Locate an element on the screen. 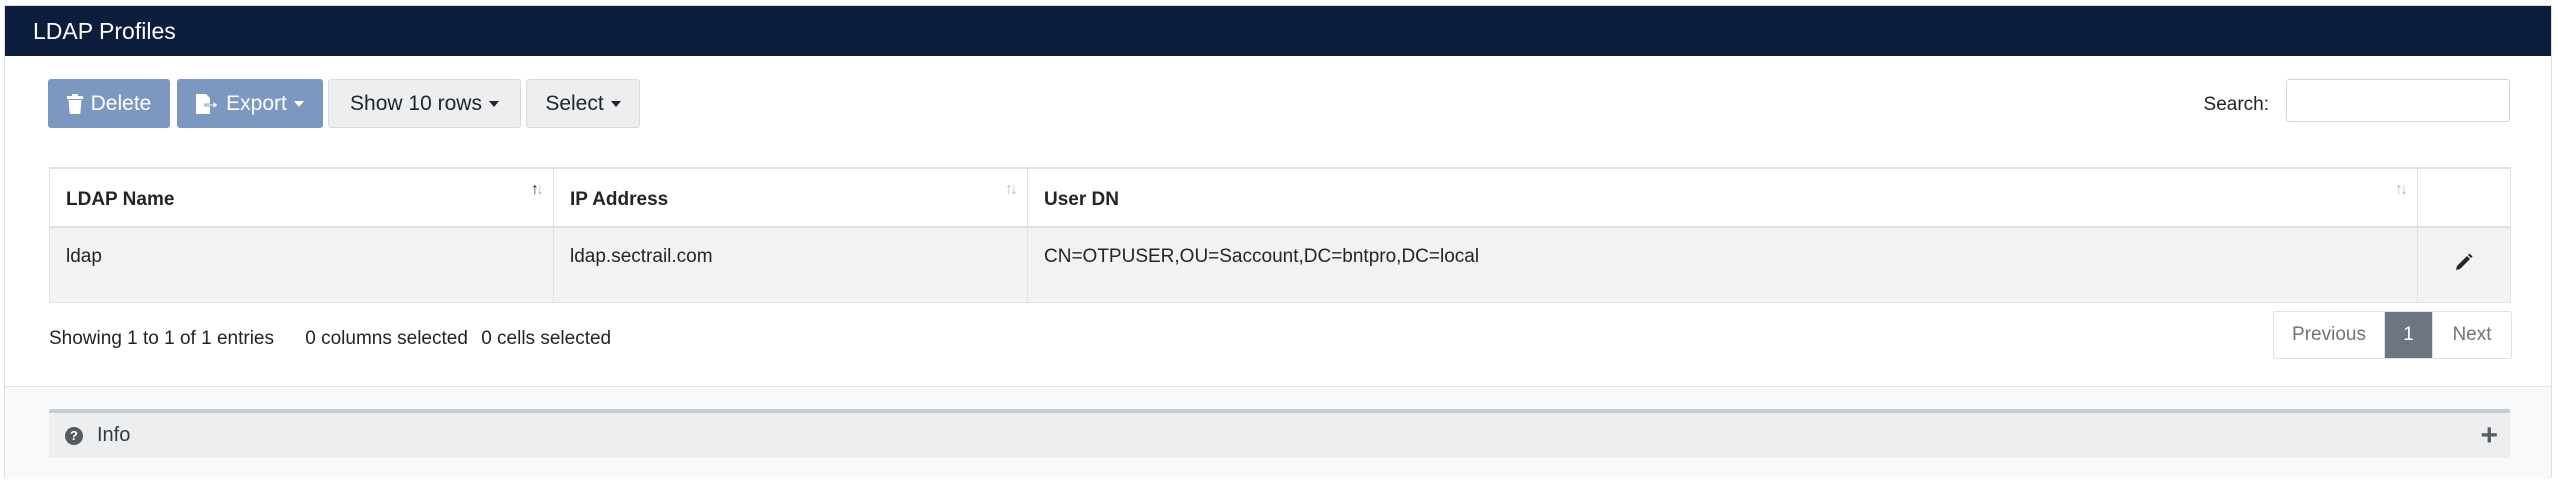 This screenshot has width=2558, height=480. table-header-row: LDAP Name ↑↓ IP Address ↑↓ User DN ↑↓ is located at coordinates (1280, 197).